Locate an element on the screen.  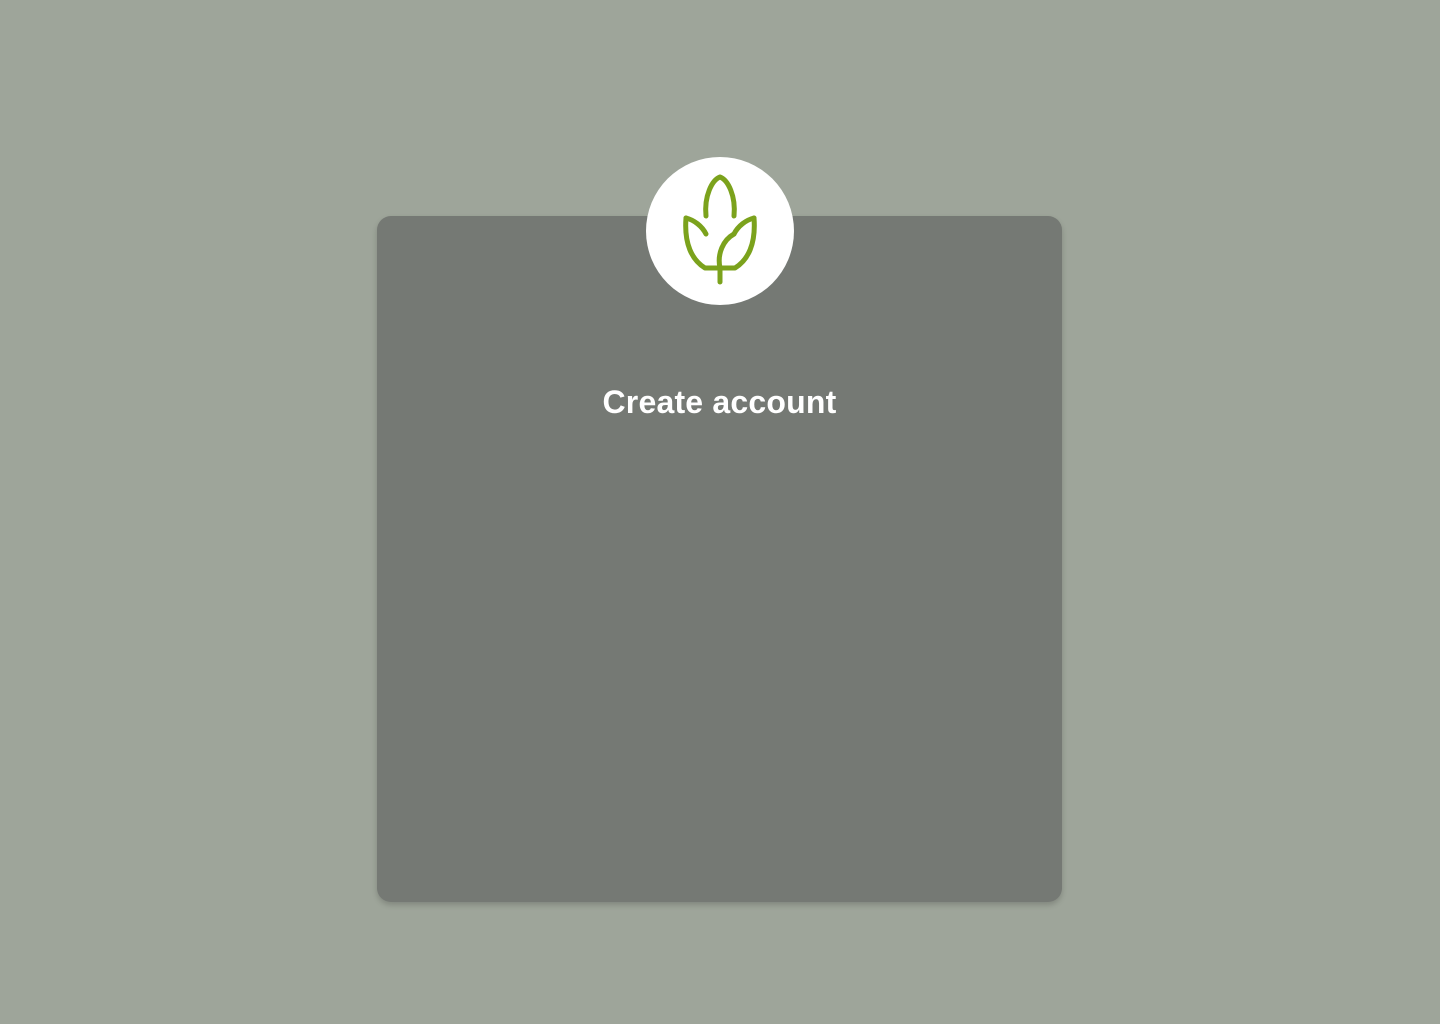
corn-leaf-icon is located at coordinates (720, 231).